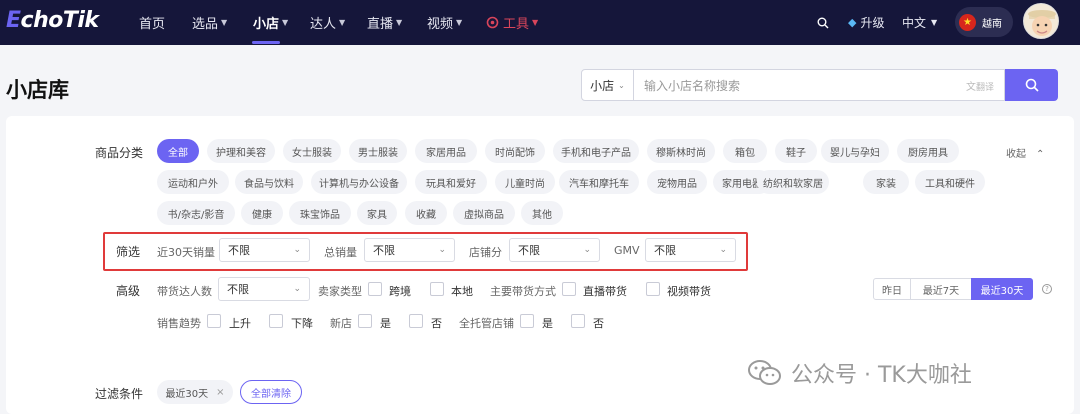  I want to click on managed-yes-checkbox, so click(527, 321).